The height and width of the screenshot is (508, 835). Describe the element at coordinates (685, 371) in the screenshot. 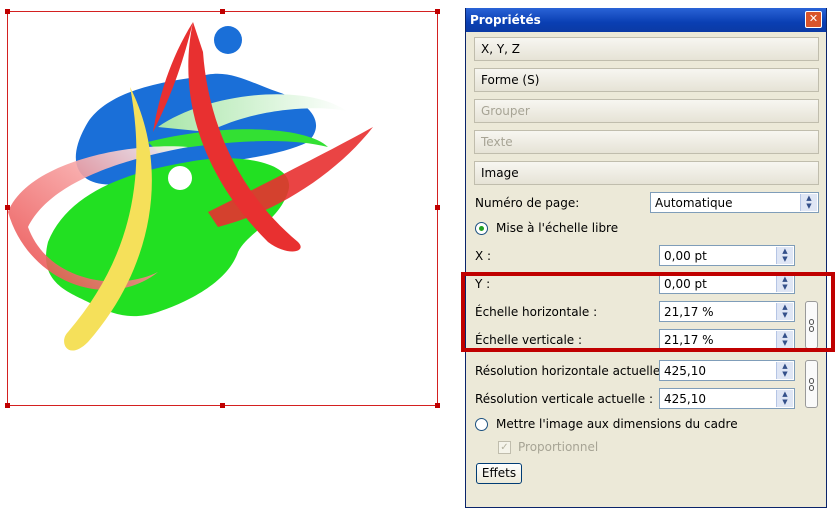

I see `res-h-value: 425,10` at that location.